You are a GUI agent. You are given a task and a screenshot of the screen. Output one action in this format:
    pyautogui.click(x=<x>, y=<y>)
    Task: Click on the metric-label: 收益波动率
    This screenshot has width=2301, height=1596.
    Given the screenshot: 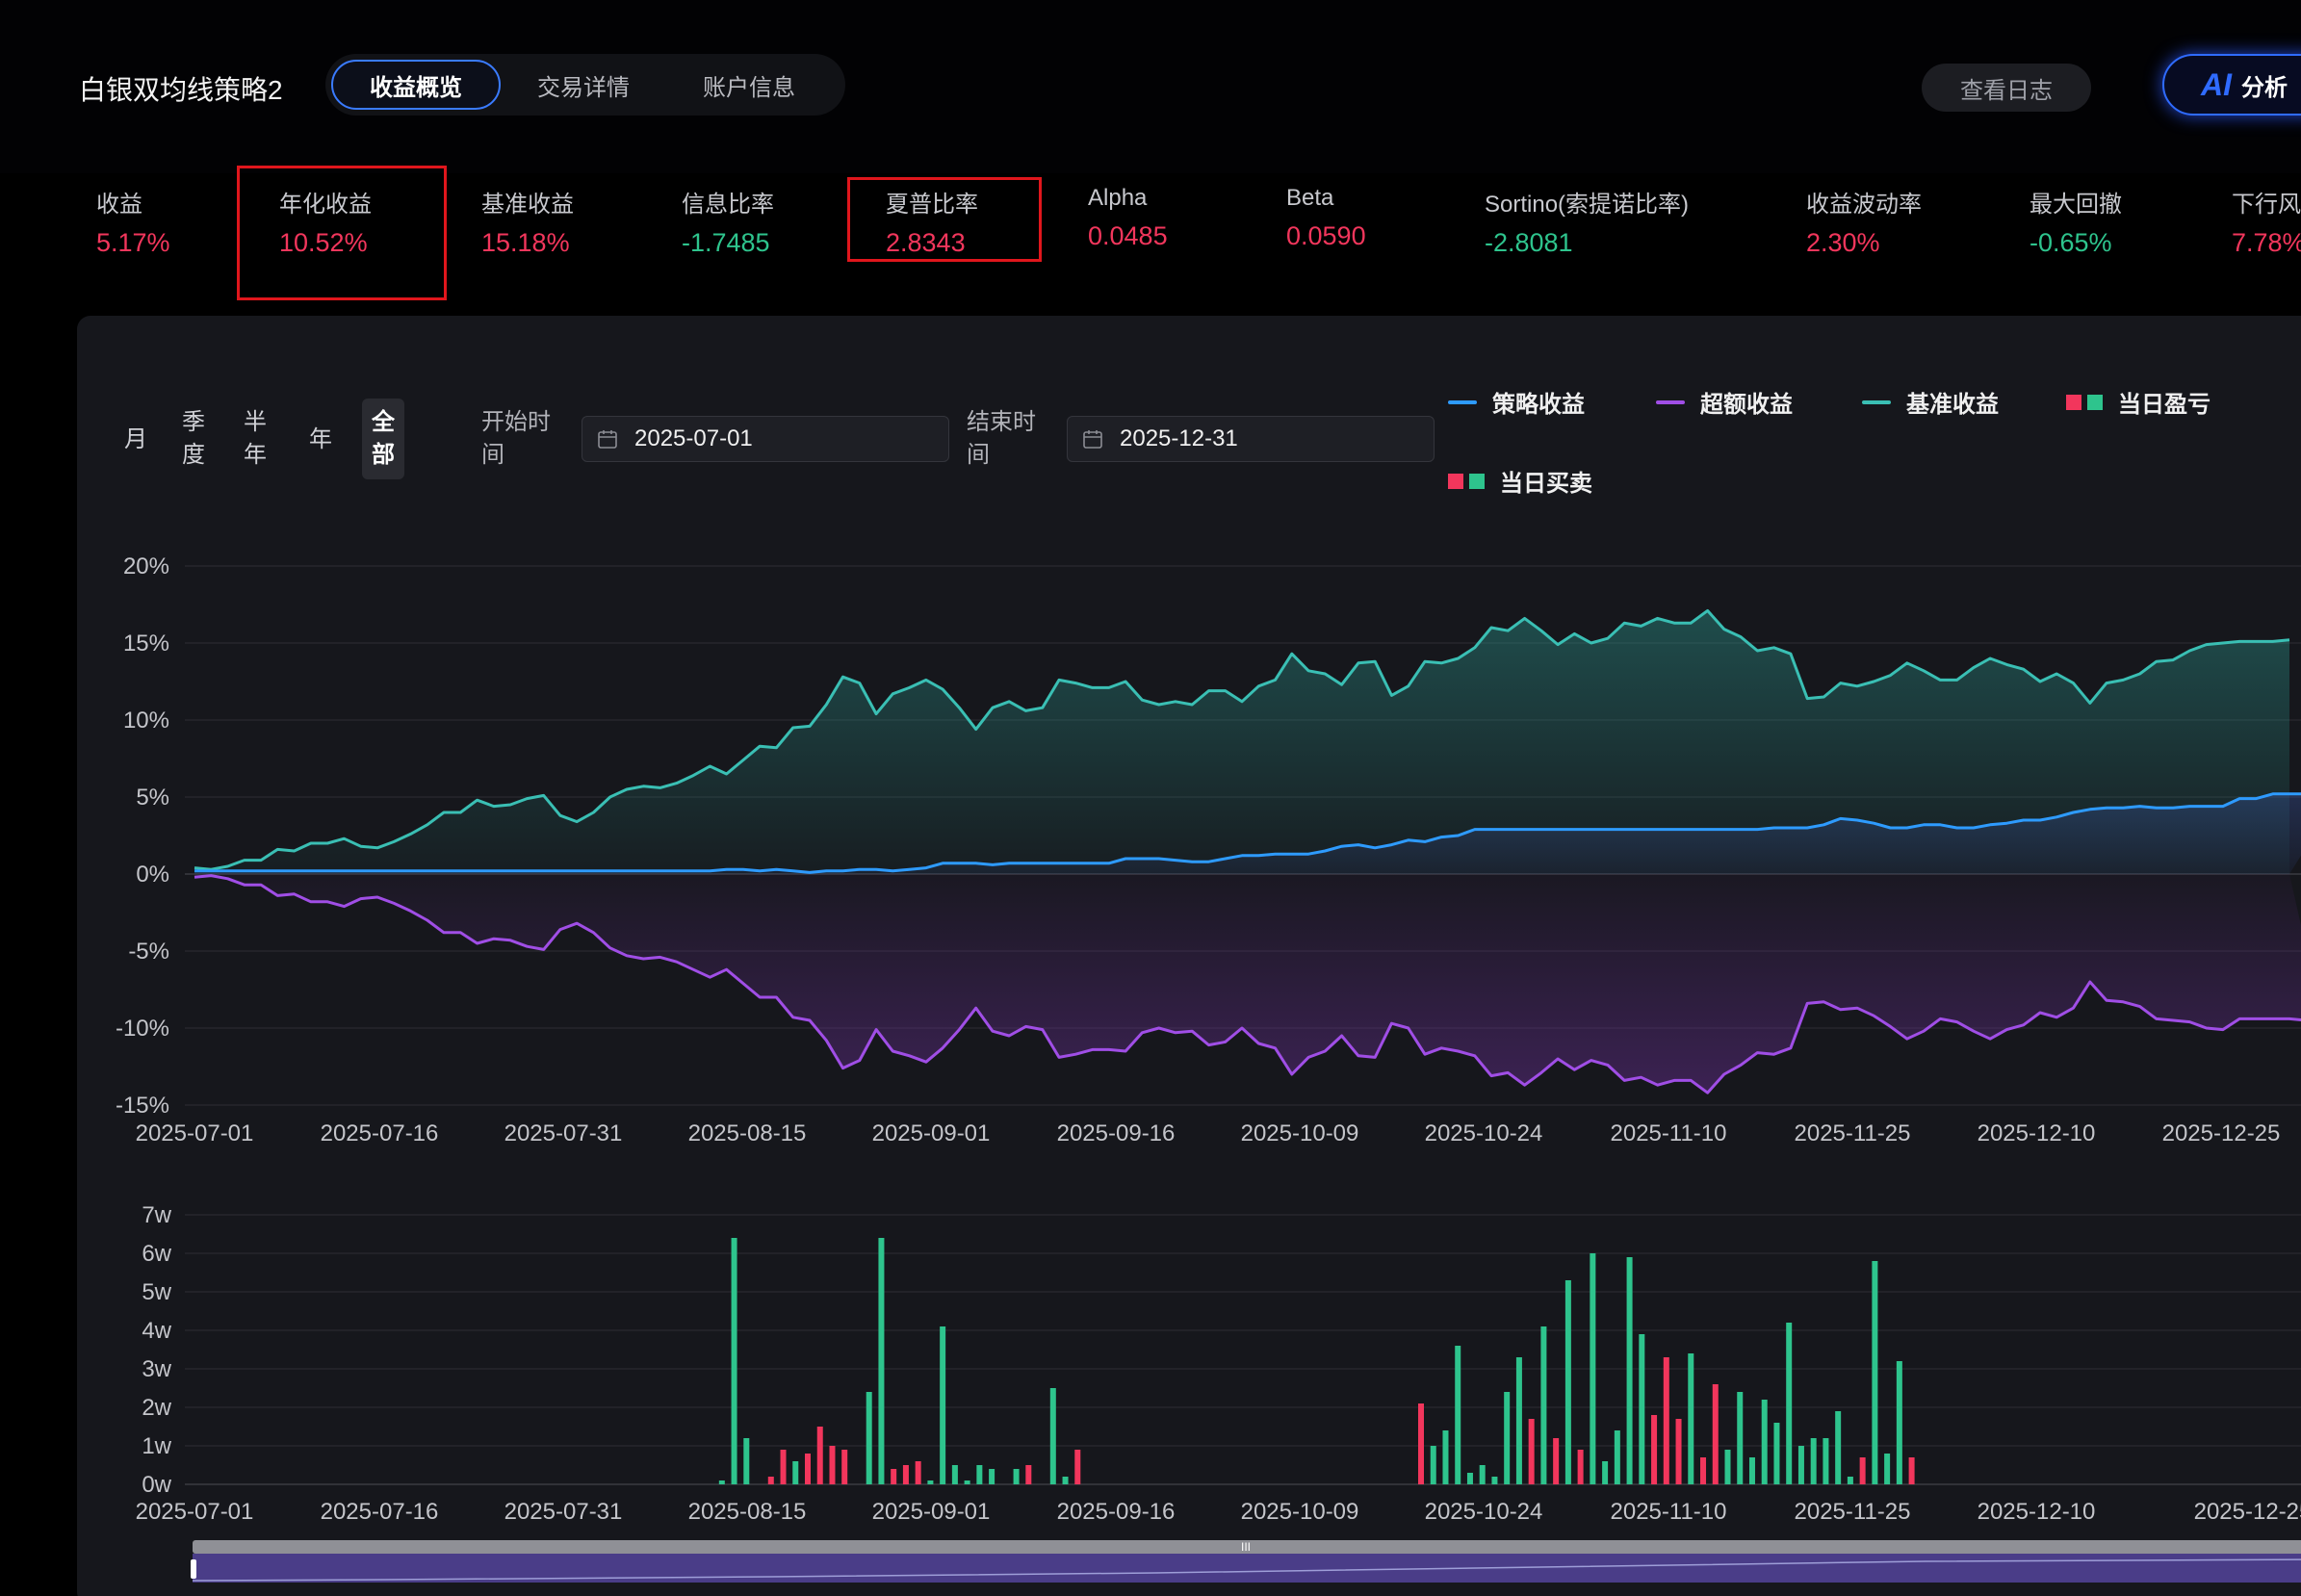 What is the action you would take?
    pyautogui.click(x=1864, y=205)
    